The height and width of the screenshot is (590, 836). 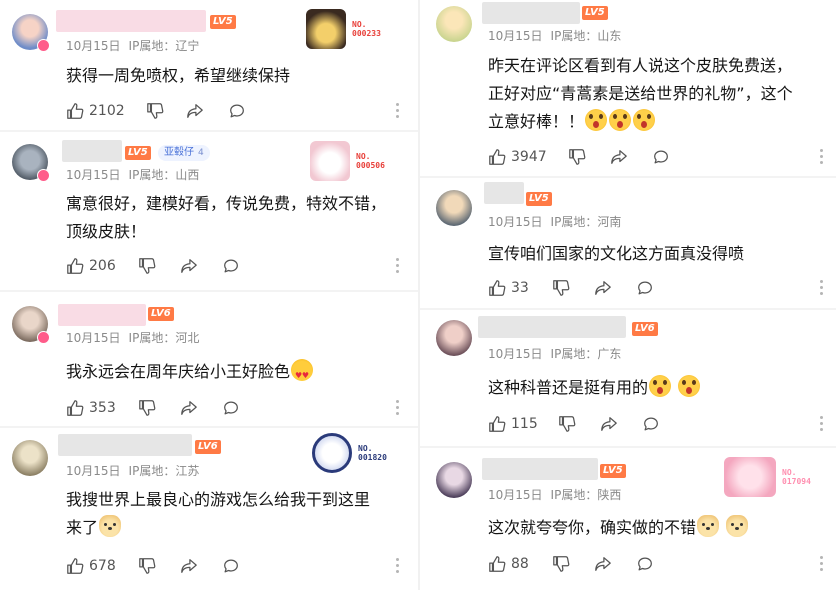 I want to click on like-count: 678, so click(x=102, y=566).